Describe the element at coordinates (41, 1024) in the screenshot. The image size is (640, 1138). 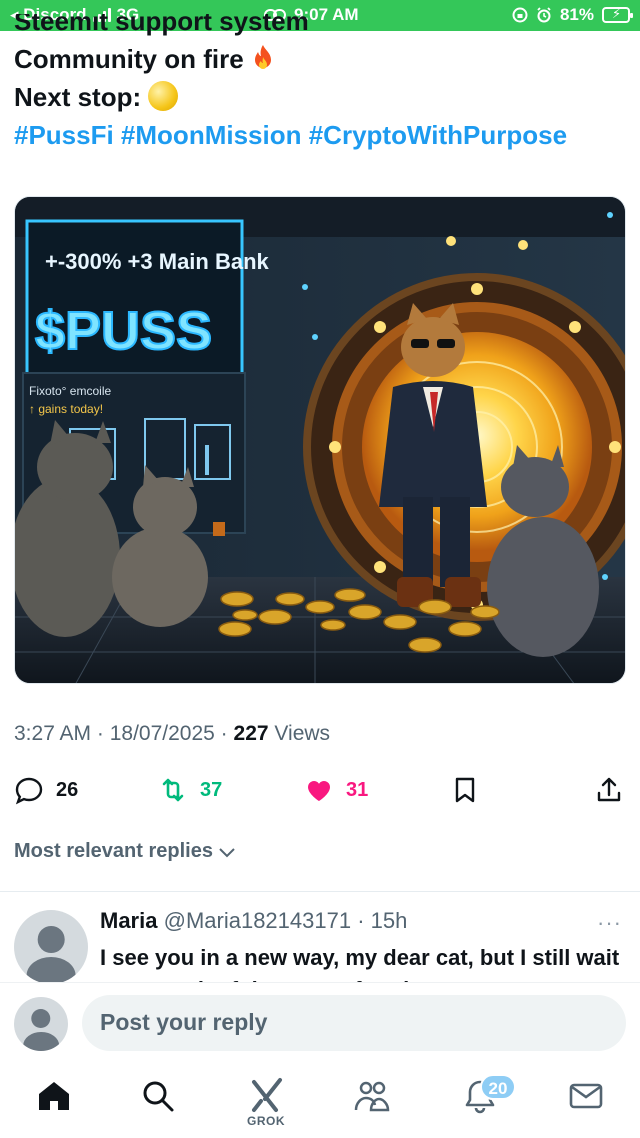
I see `my-avatar` at that location.